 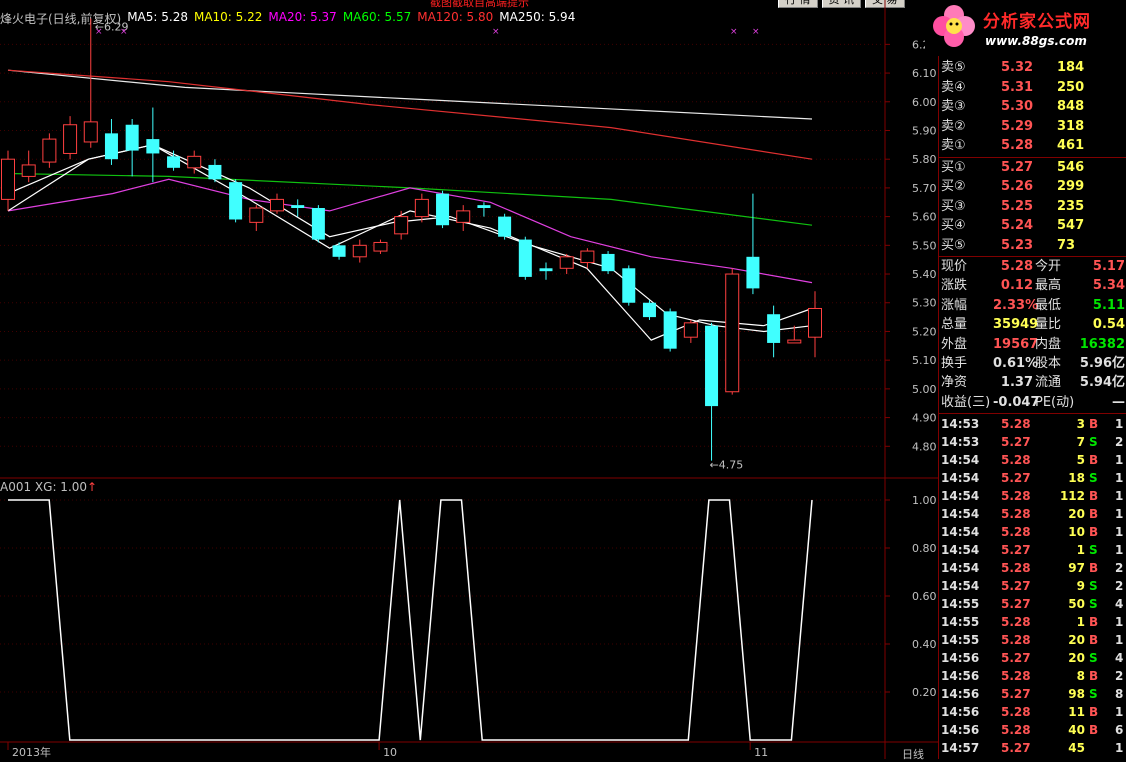 What do you see at coordinates (1055, 402) in the screenshot?
I see `stat-label: PE(动)` at bounding box center [1055, 402].